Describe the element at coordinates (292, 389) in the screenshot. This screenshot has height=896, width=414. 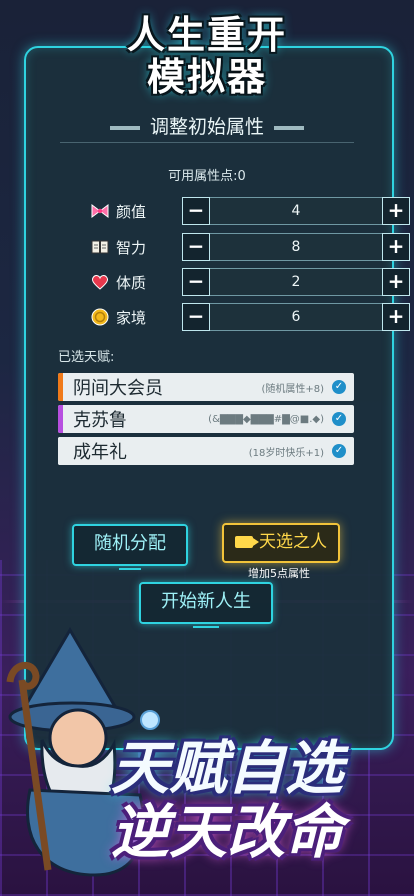
I see `talent-desc: (随机属性+8)` at that location.